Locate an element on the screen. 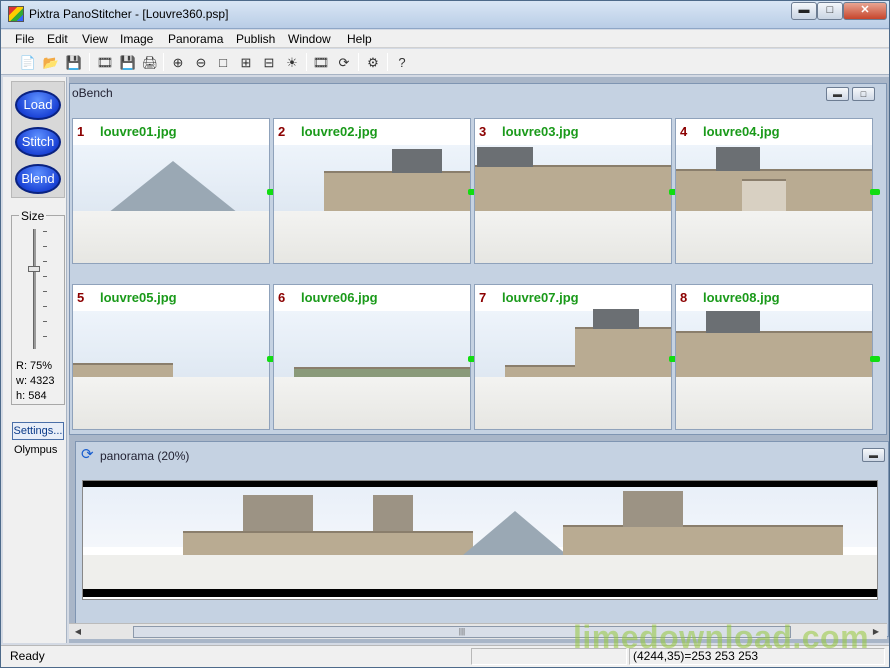 The height and width of the screenshot is (668, 890). close-button: ✕ is located at coordinates (865, 11).